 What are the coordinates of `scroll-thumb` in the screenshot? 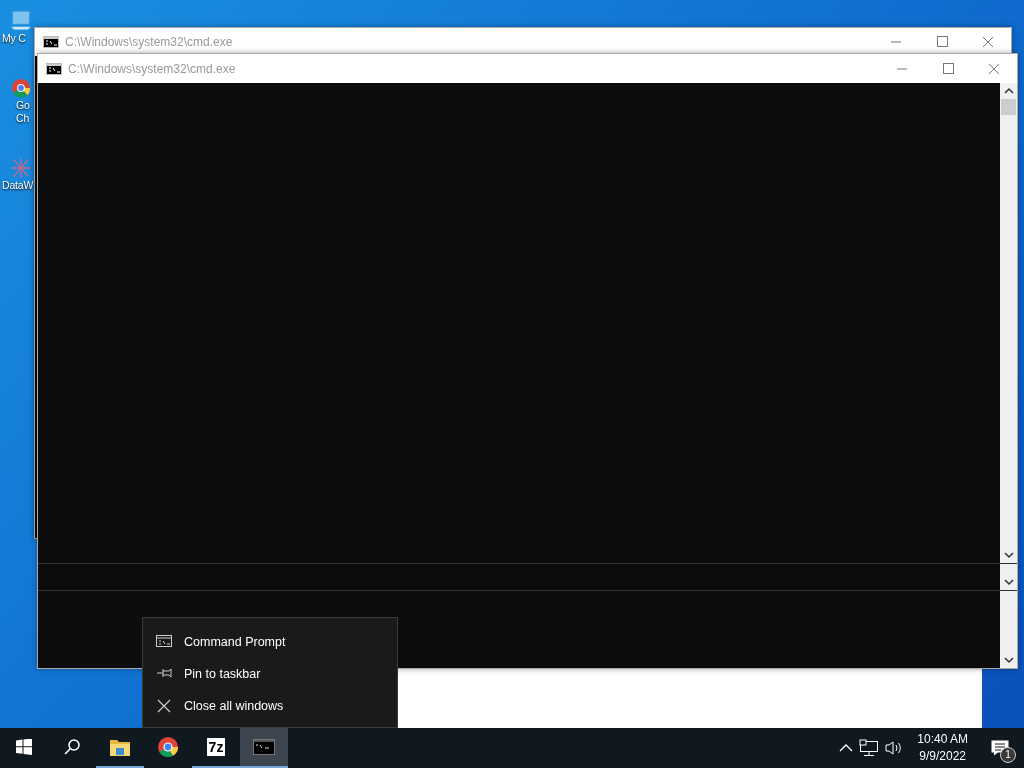 It's located at (1008, 107).